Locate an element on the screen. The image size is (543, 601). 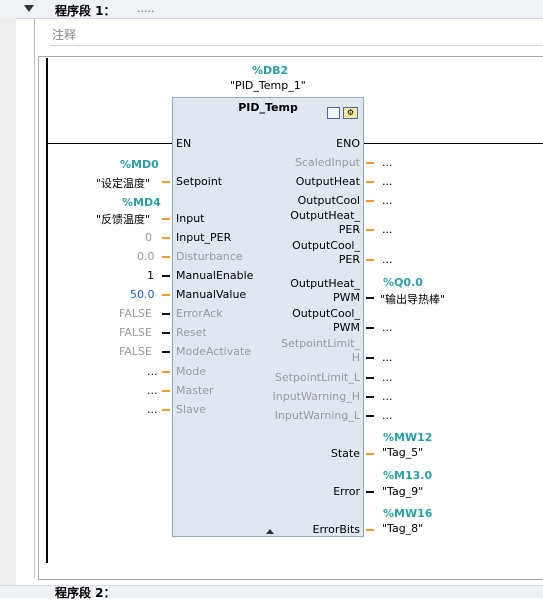
setpoint-limit-h-connector is located at coordinates (370, 358).